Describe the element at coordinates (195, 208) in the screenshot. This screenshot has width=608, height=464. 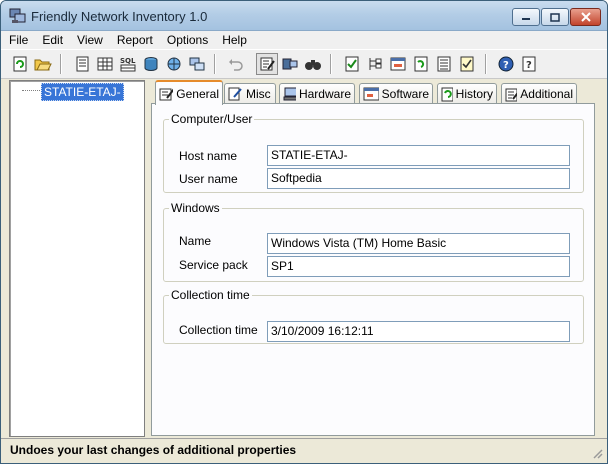
I see `windows-legend: Windows` at that location.